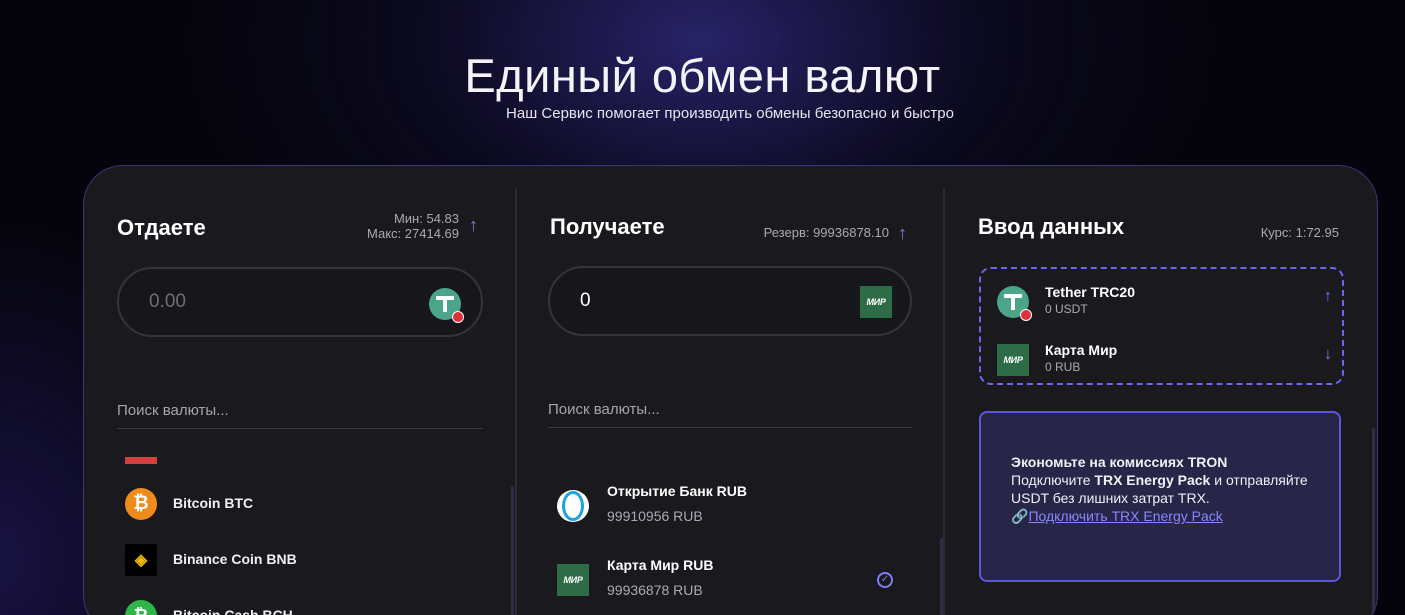  Describe the element at coordinates (1081, 350) in the screenshot. I see `summary-to-name: Карта Мир` at that location.